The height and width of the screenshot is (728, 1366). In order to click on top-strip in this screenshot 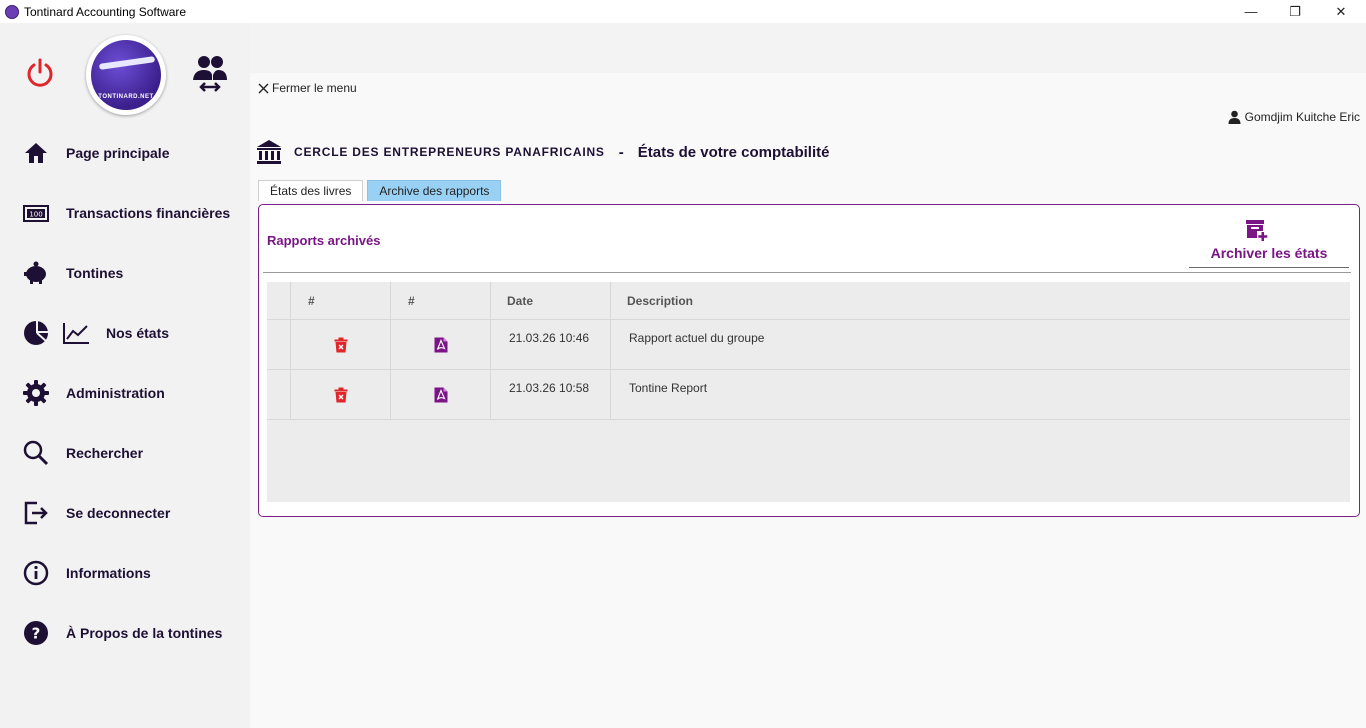, I will do `click(808, 48)`.